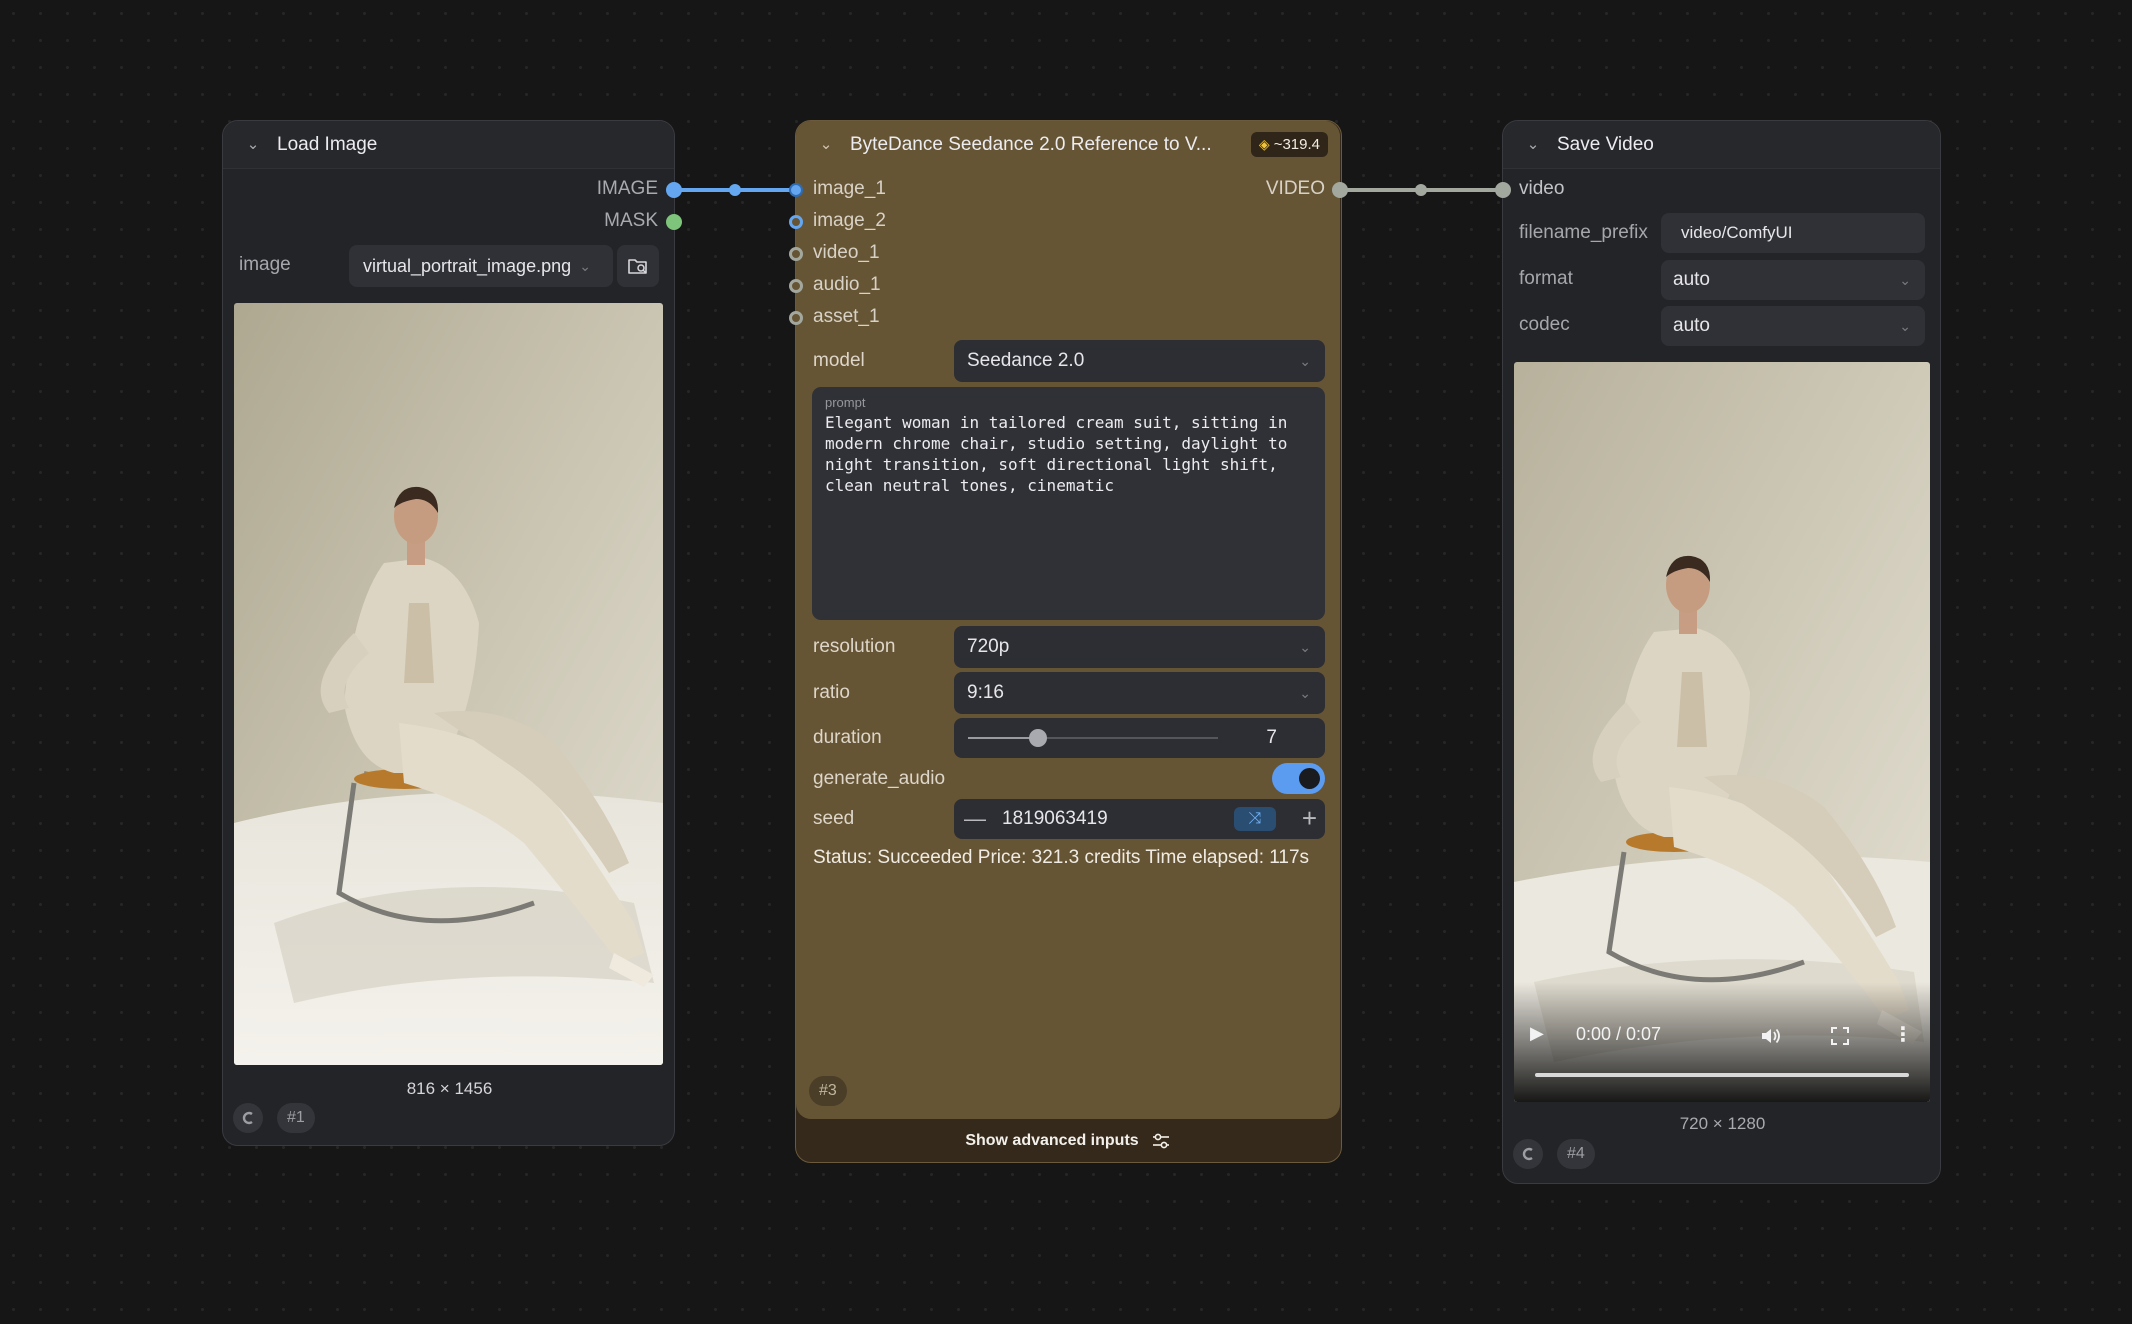 This screenshot has width=2132, height=1324. Describe the element at coordinates (796, 222) in the screenshot. I see `image-2-input-socket` at that location.